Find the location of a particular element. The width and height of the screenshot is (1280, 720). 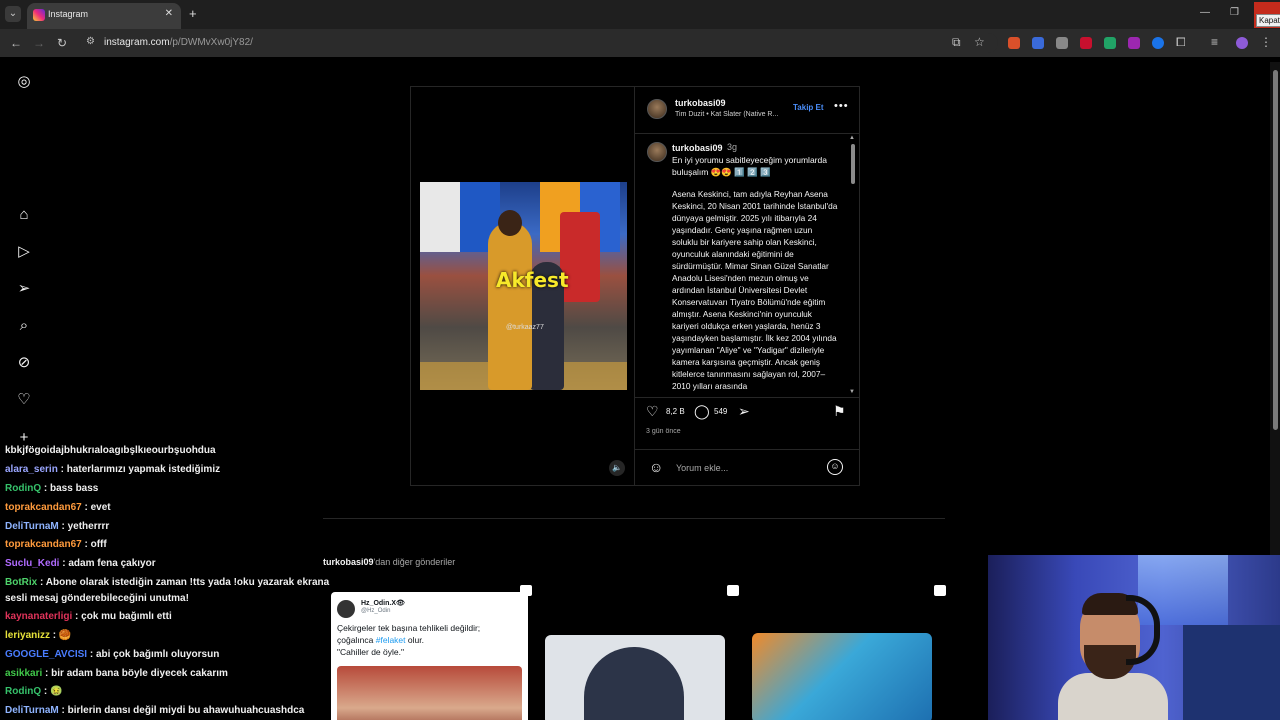

chat-message: kaynanaterligi : çok mu bağımlı etti is located at coordinates (88, 616).